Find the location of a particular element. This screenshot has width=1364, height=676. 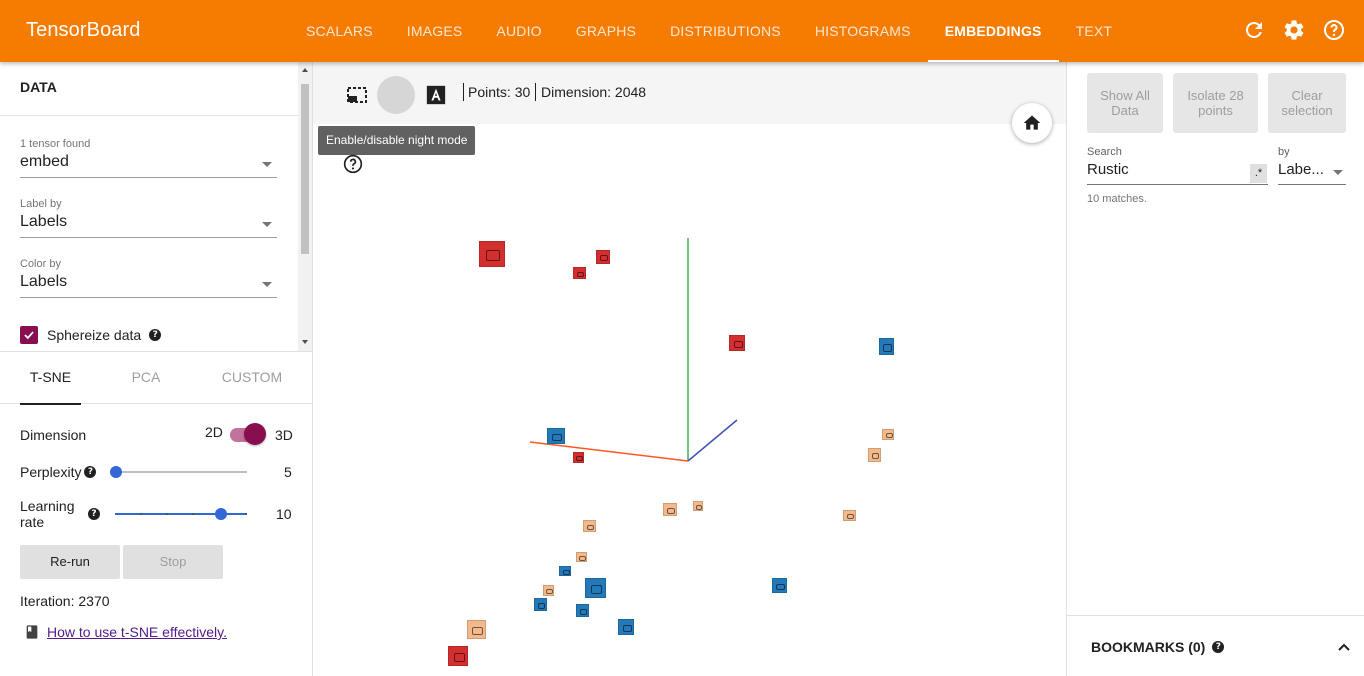

bookmarks-panel: BOOKMARKS (0) ? is located at coordinates (1215, 645).